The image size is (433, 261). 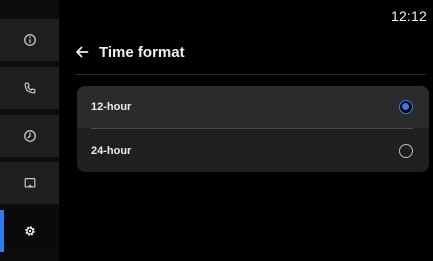 I want to click on phone-icon, so click(x=29, y=88).